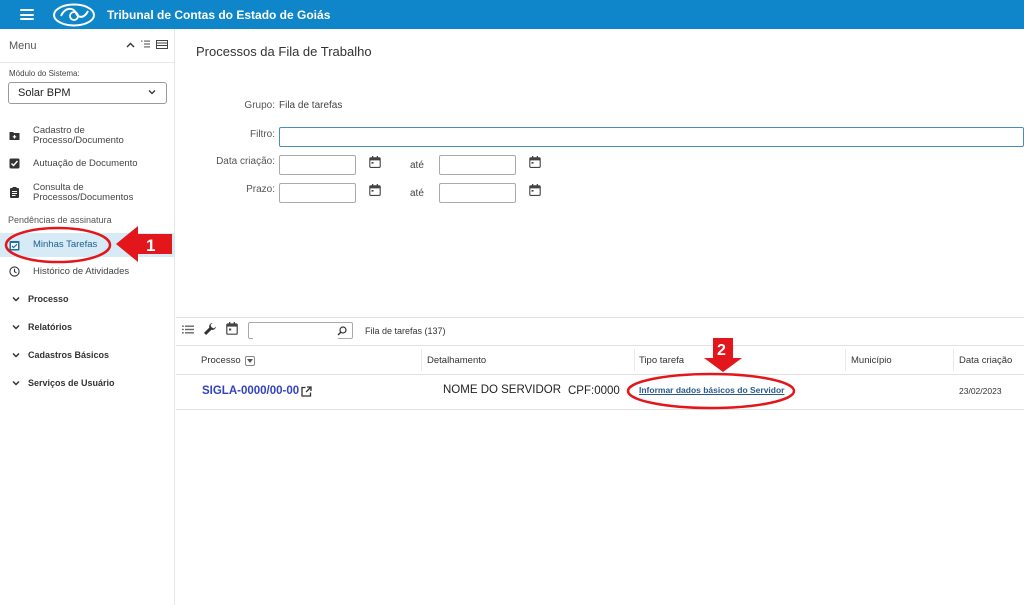 This screenshot has height=605, width=1024. What do you see at coordinates (78, 140) in the screenshot?
I see `sidebar-item-cadastro-label-2: Processo/Documento` at bounding box center [78, 140].